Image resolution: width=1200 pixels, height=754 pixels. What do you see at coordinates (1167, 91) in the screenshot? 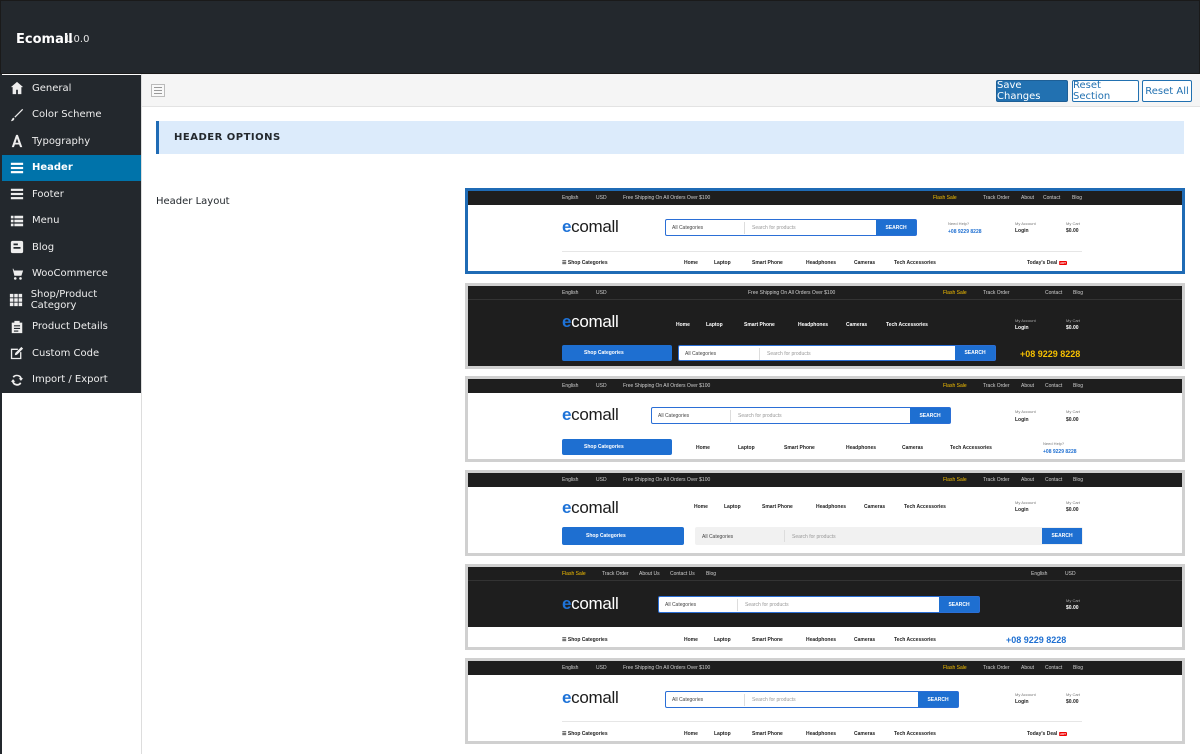
I see `reset-all-button: Reset All` at bounding box center [1167, 91].